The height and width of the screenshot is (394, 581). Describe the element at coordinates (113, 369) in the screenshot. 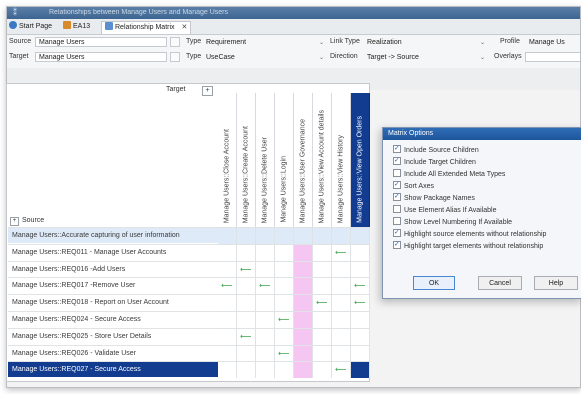

I see `matrix-row-label: Manage Users::REQ027 - Secure Access` at that location.